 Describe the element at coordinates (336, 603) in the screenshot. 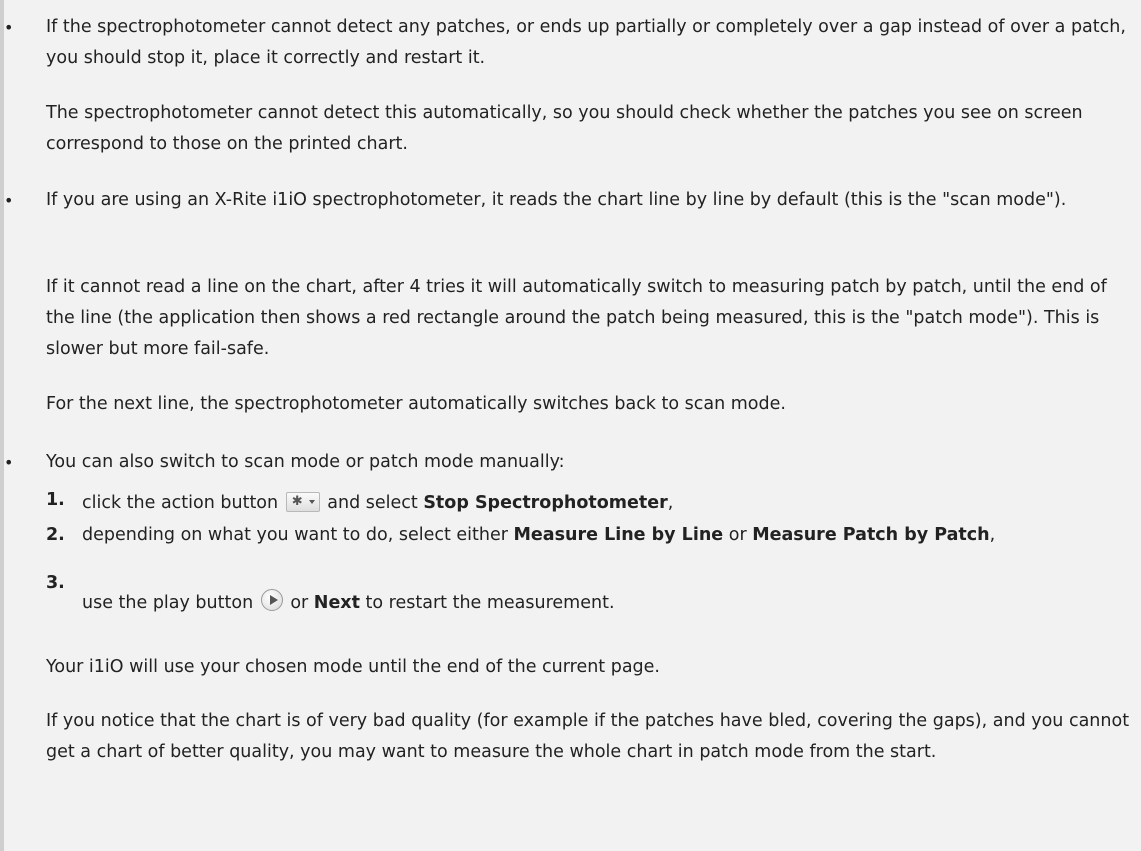

I see `ui-term: Next` at that location.